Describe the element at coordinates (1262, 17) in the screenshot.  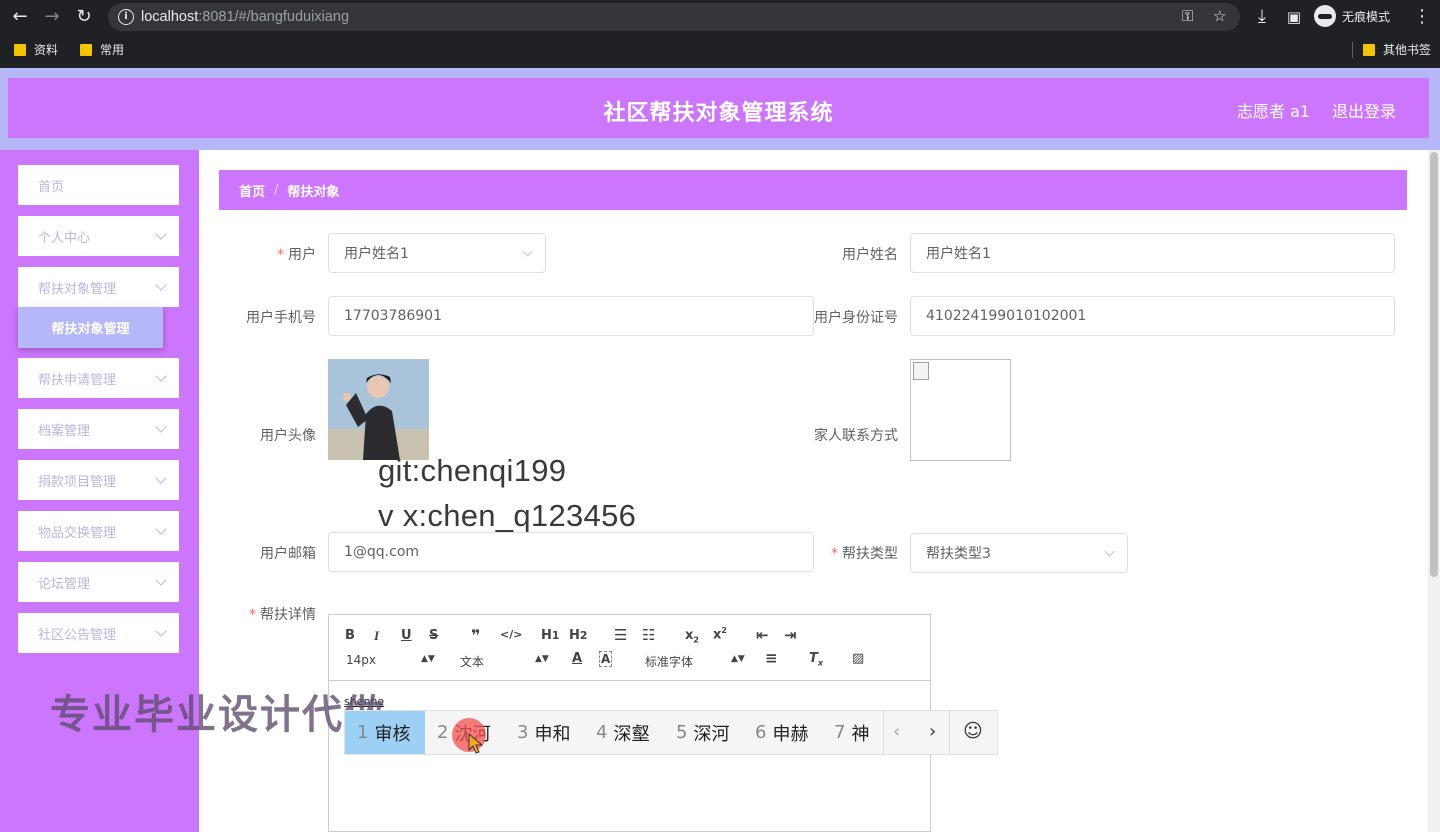
I see `download-icon: ⤓` at that location.